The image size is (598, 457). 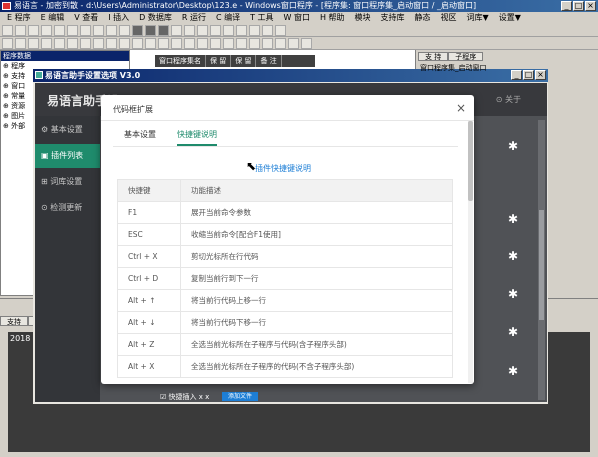 I want to click on tab-shortcut-keys: 快捷键说明, so click(x=197, y=135).